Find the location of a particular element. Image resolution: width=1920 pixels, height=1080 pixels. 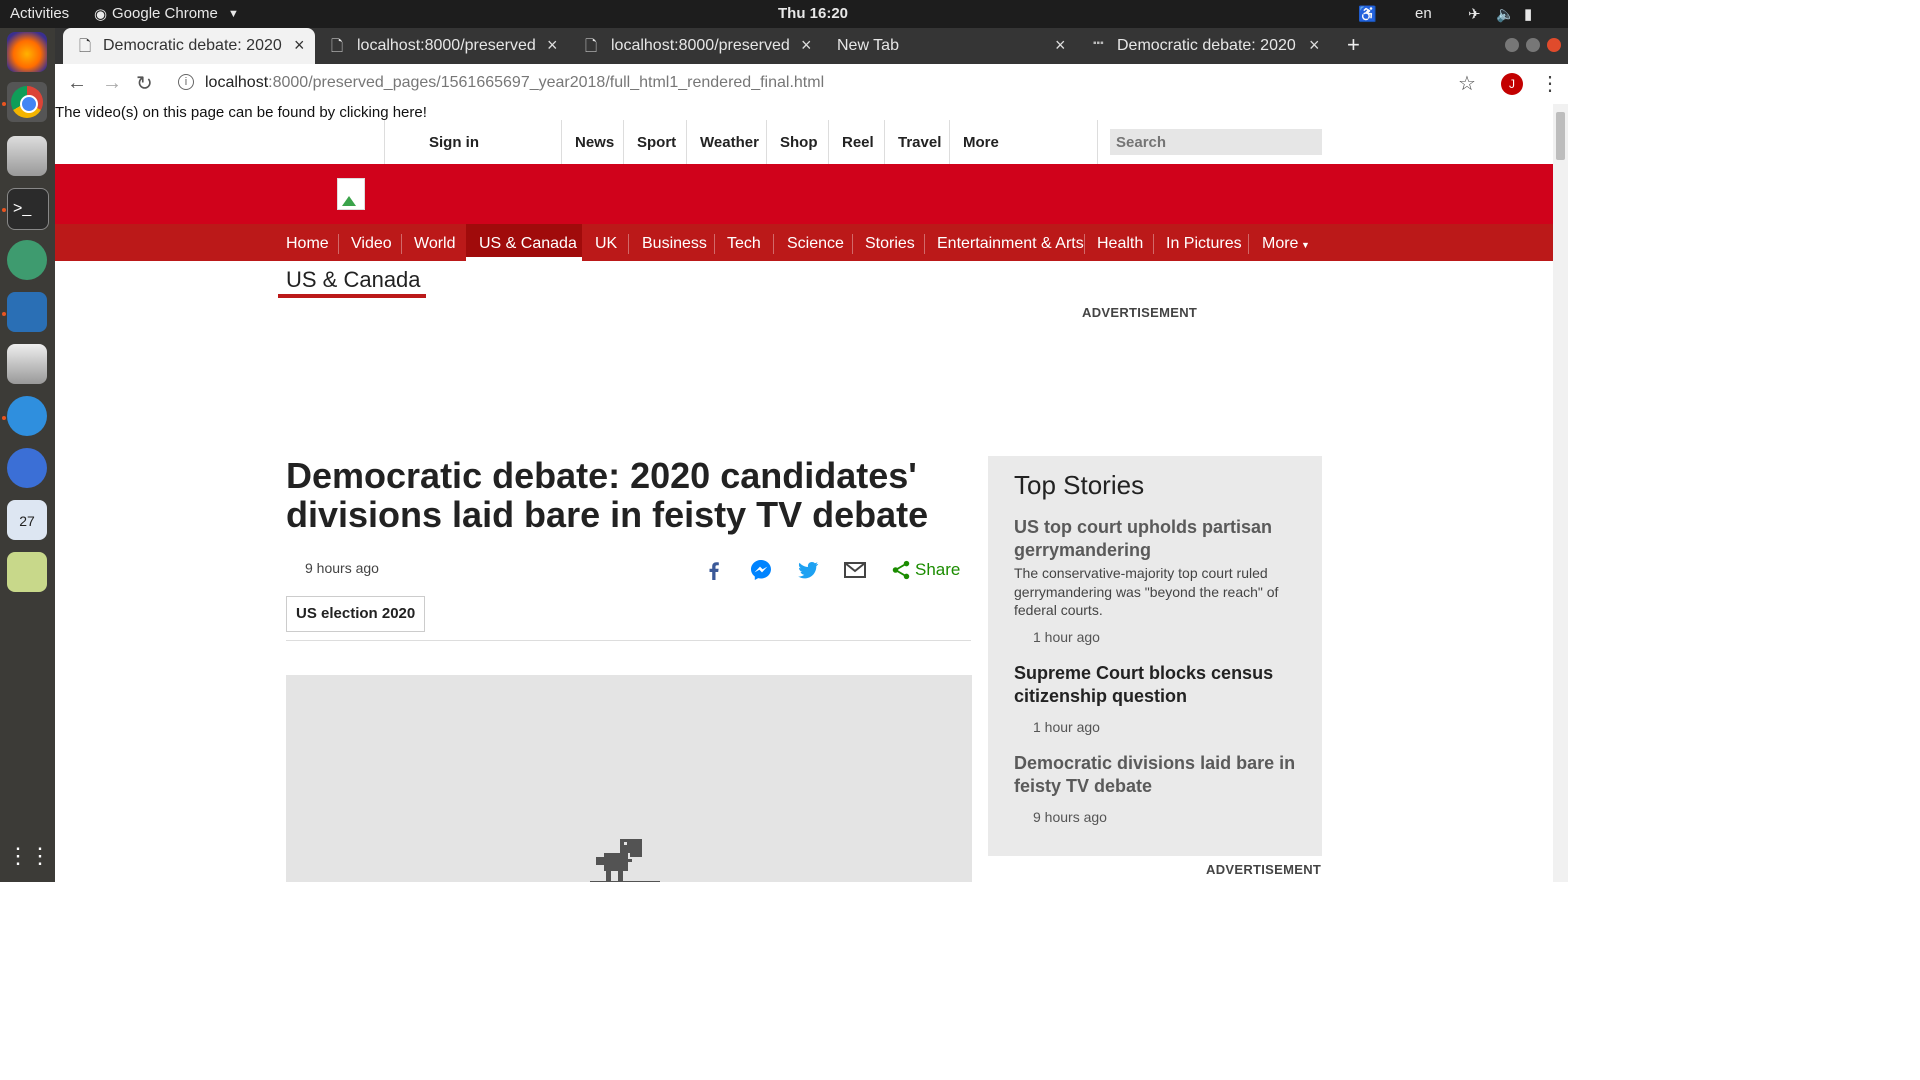

tab-4: New Tab × is located at coordinates (951, 46).